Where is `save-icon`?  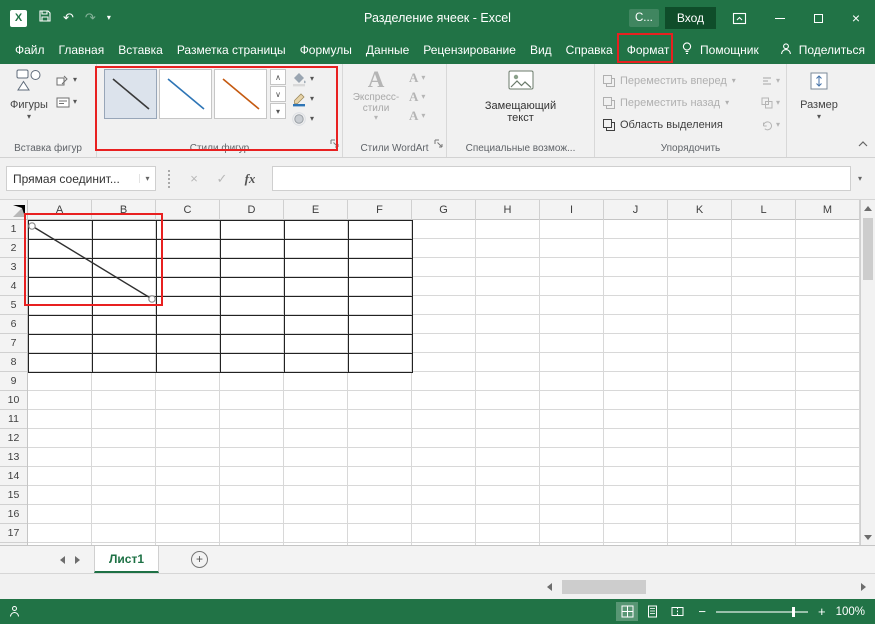 save-icon is located at coordinates (45, 18).